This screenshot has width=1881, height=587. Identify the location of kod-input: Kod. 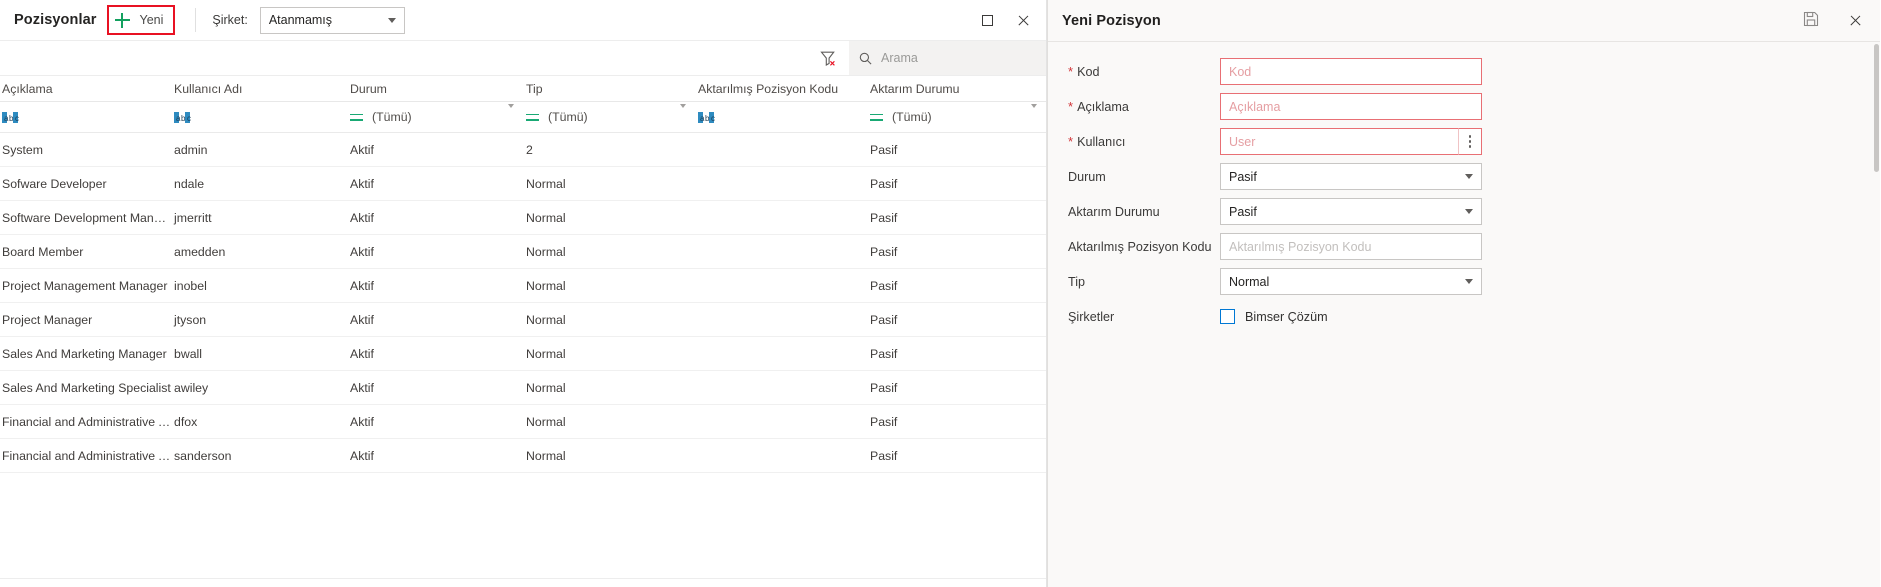
(1351, 71).